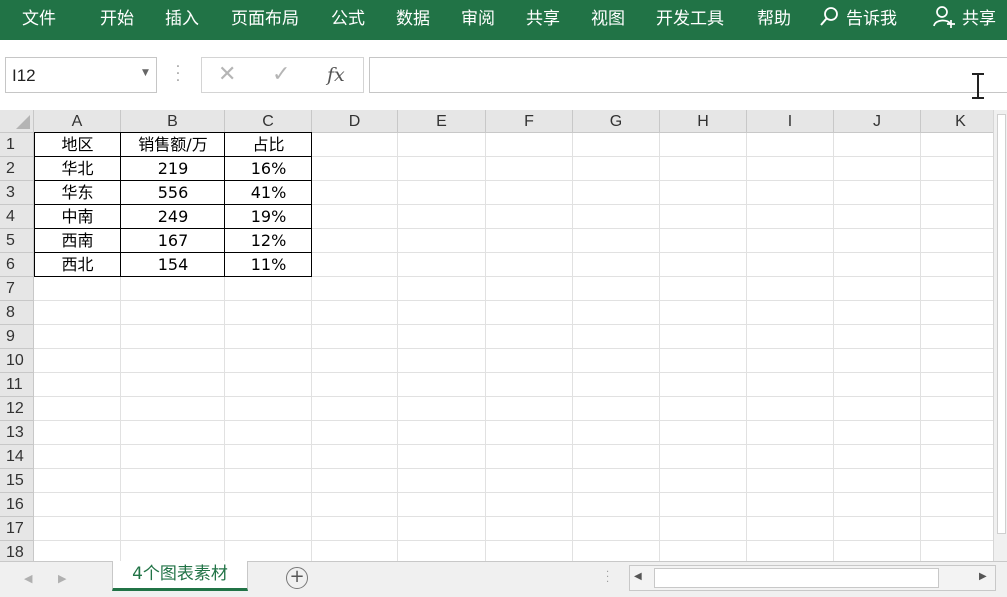  What do you see at coordinates (690, 20) in the screenshot?
I see `menu-tab-developer: 开发工具` at bounding box center [690, 20].